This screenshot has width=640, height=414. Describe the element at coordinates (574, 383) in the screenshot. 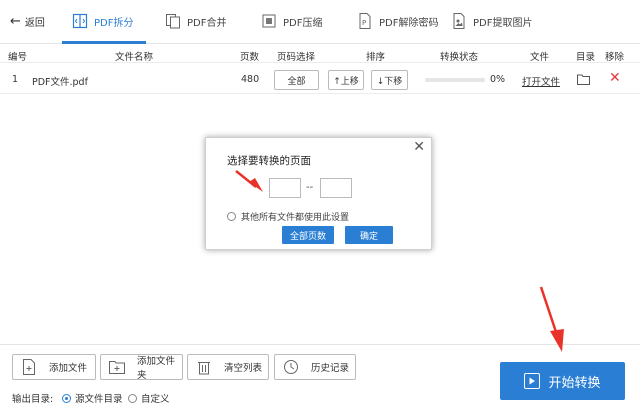

I see `start-convert-label: 开始转换` at that location.